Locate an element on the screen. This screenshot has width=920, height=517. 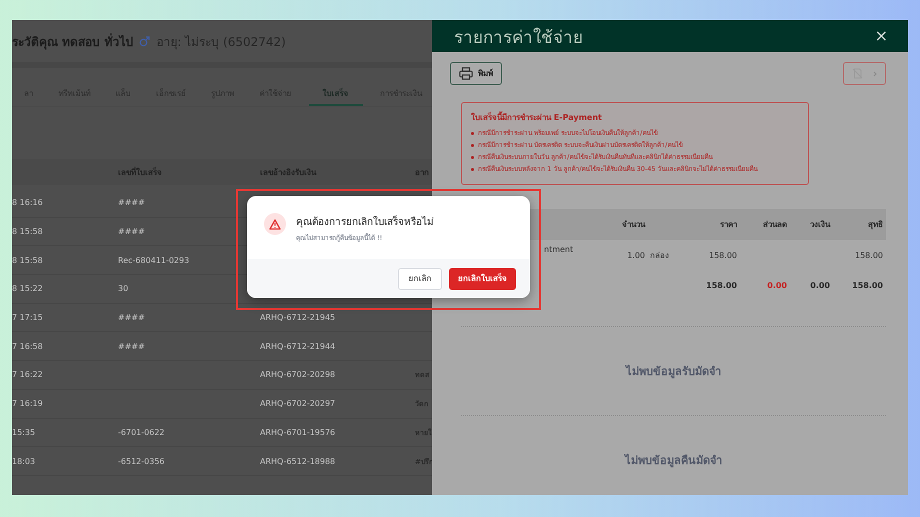
table-cell-text: 8 15:22 is located at coordinates (28, 289).